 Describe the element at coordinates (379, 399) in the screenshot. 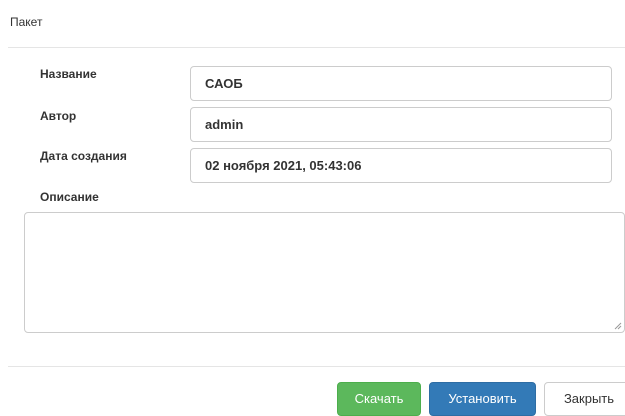

I see `download-button: Скачать` at that location.